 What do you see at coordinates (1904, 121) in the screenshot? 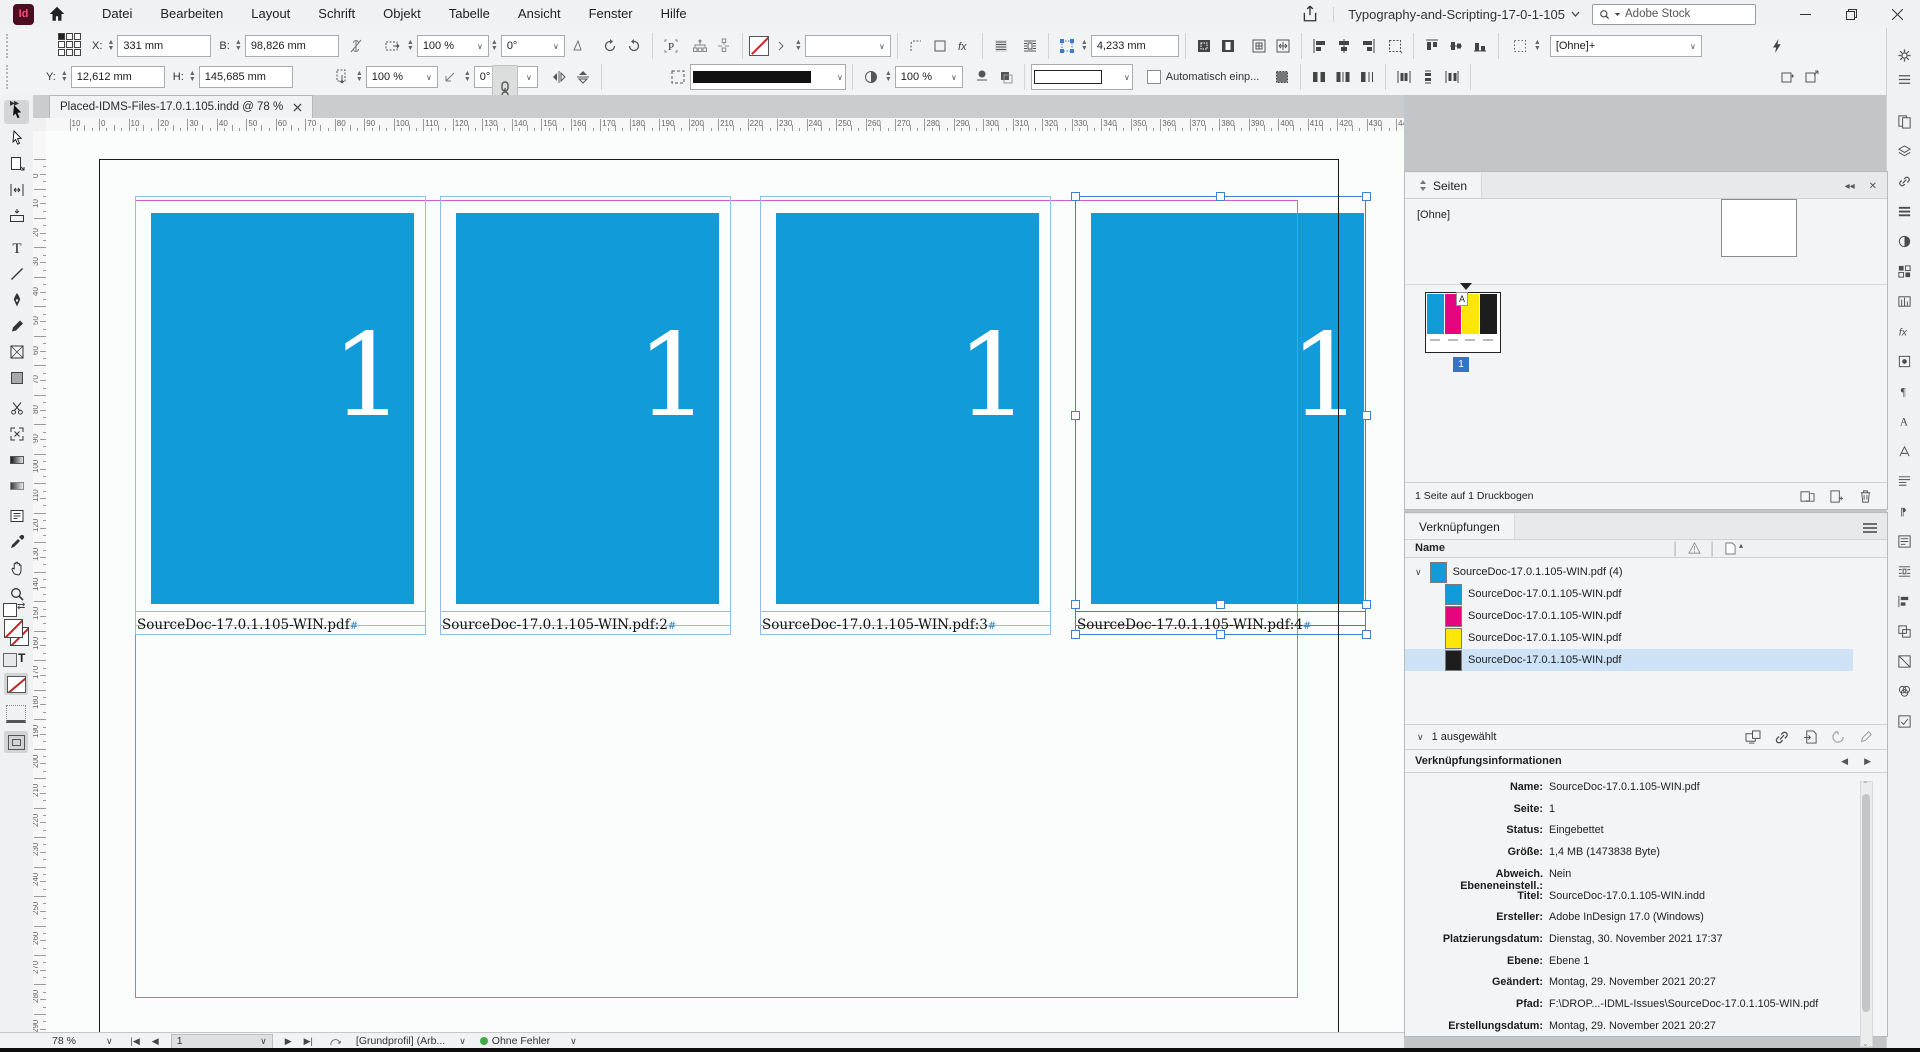
I see `pages-panel-icon` at bounding box center [1904, 121].